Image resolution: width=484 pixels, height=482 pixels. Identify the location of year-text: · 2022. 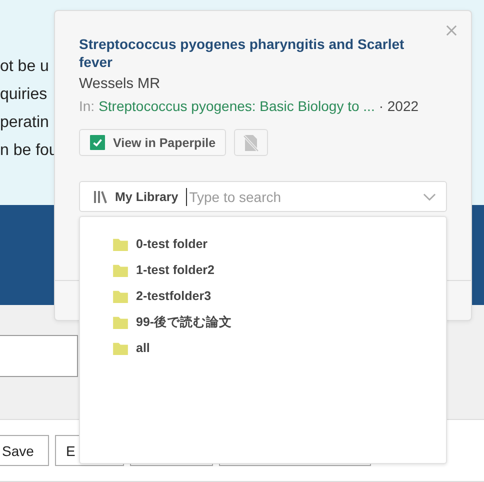
(398, 106).